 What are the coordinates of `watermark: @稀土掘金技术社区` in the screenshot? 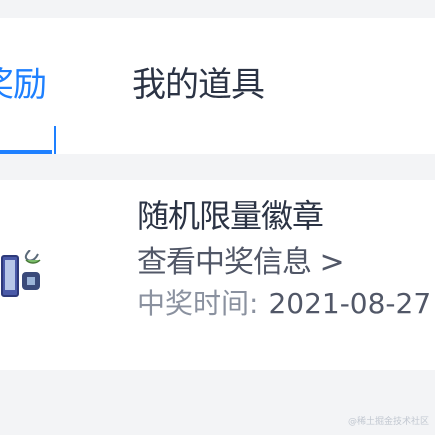 It's located at (388, 422).